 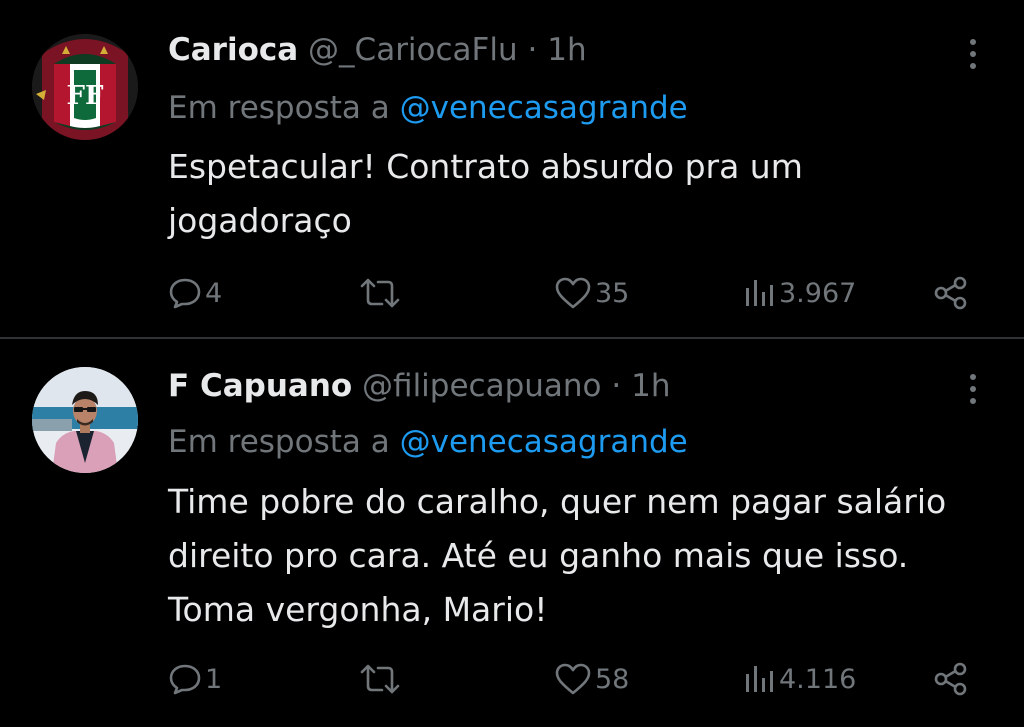 I want to click on reply-count: 1, so click(x=214, y=679).